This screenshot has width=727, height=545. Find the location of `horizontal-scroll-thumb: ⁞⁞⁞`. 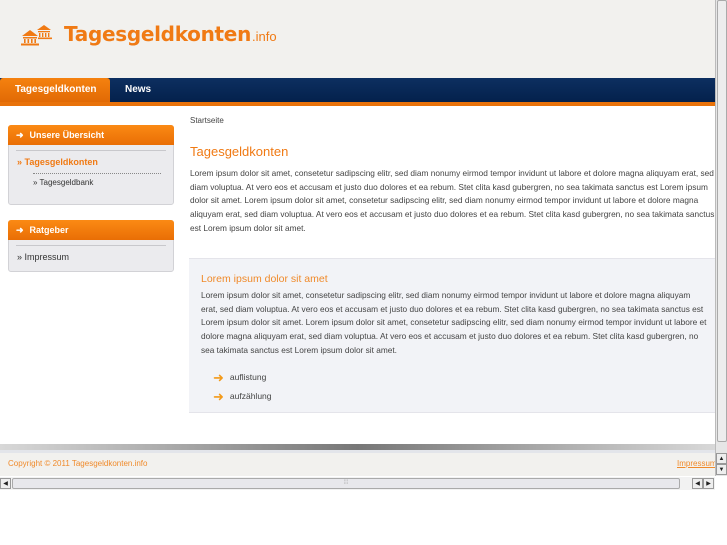

horizontal-scroll-thumb: ⁞⁞⁞ is located at coordinates (346, 483).